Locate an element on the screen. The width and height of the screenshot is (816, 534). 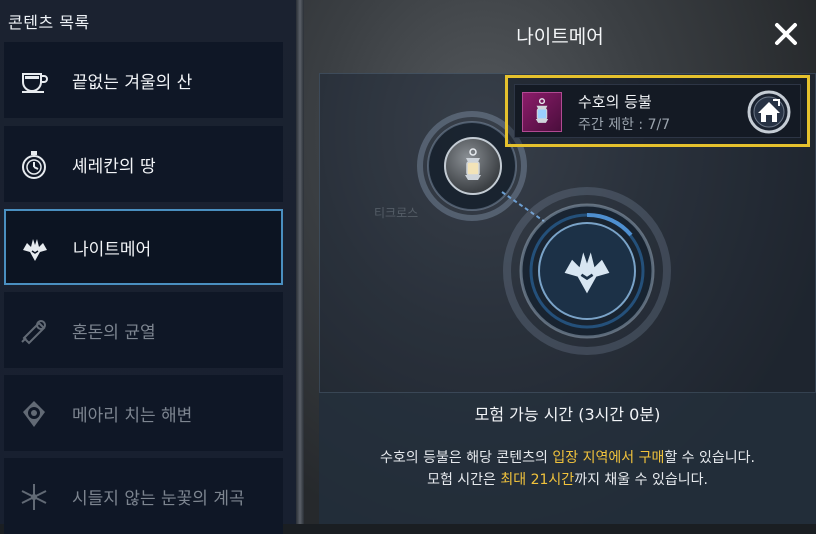
close-icon is located at coordinates (786, 34).